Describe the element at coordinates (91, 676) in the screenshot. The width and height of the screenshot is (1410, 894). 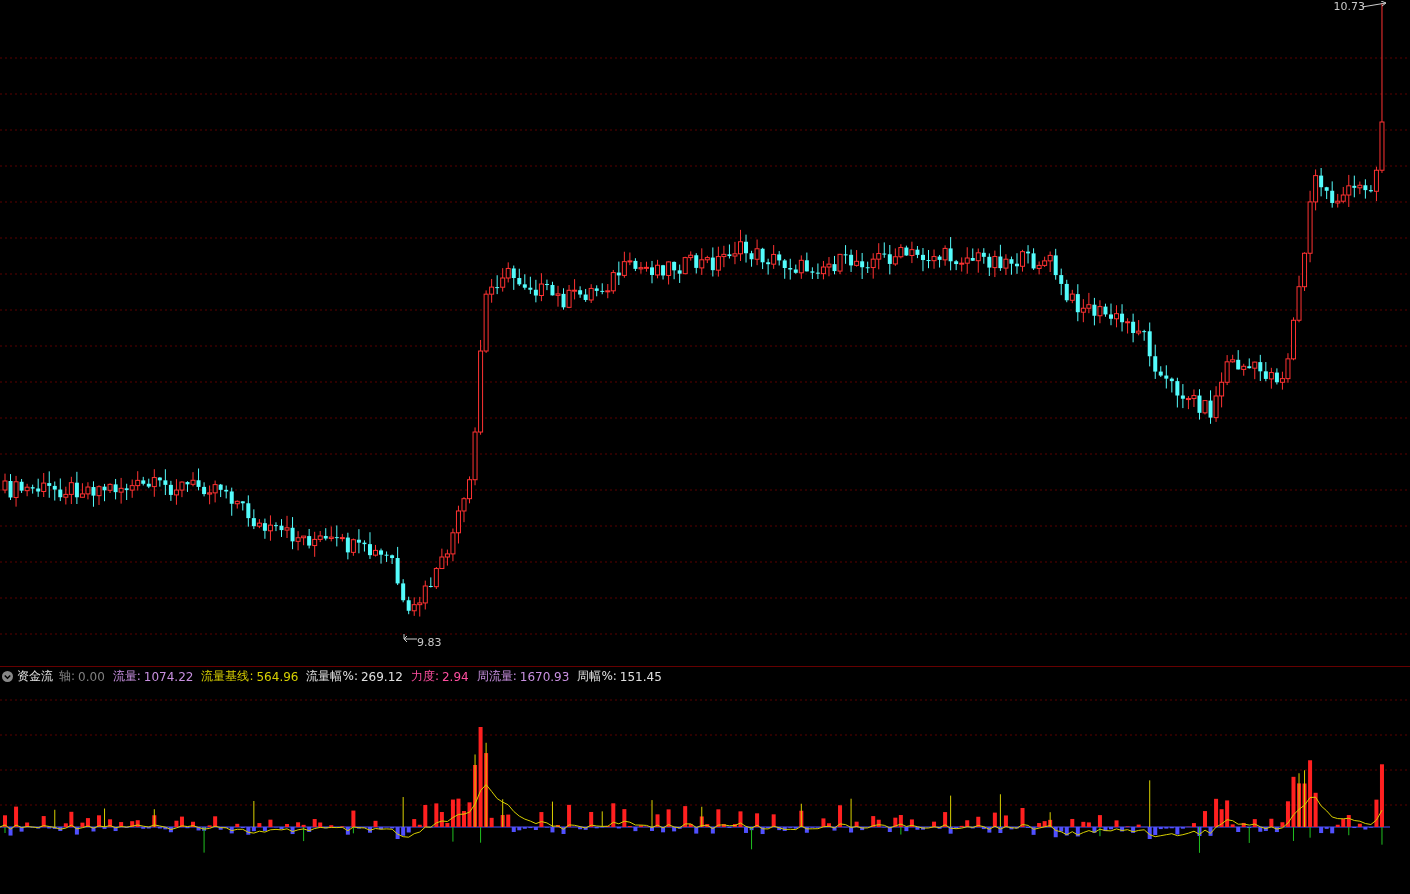
I see `indicator-value: 0.00` at that location.